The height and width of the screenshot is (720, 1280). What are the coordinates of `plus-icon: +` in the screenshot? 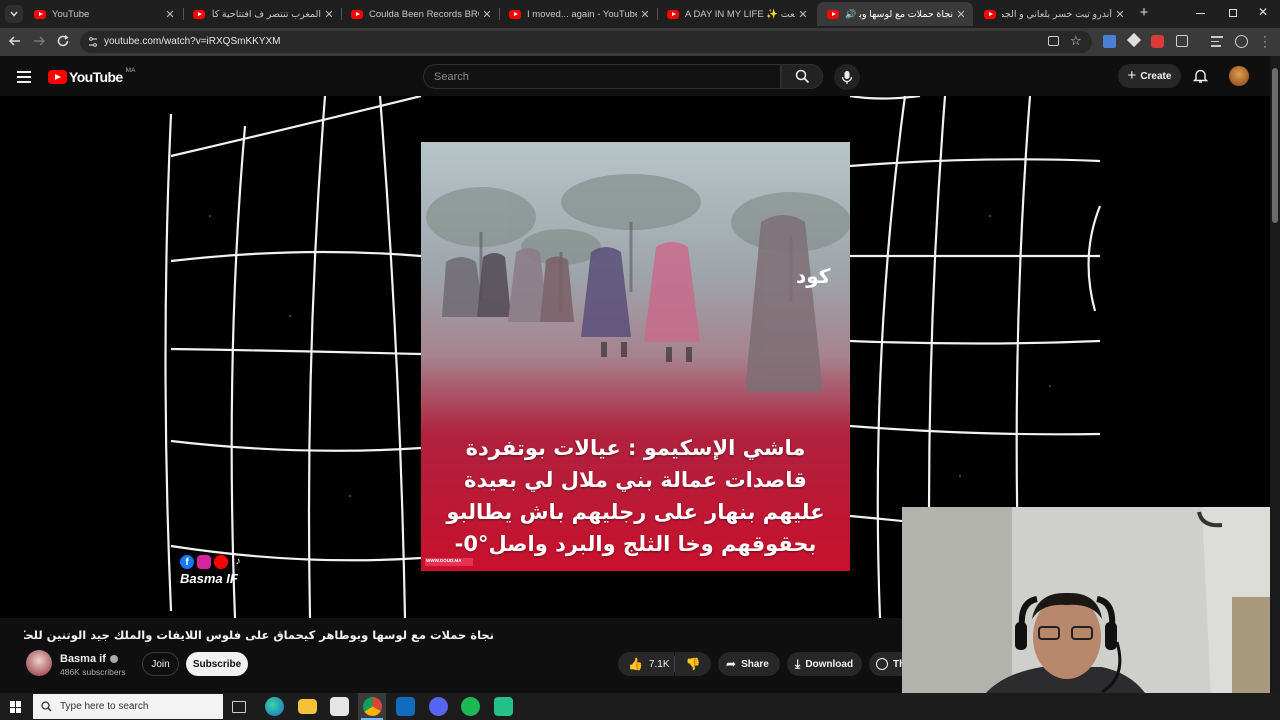 It's located at (1132, 75).